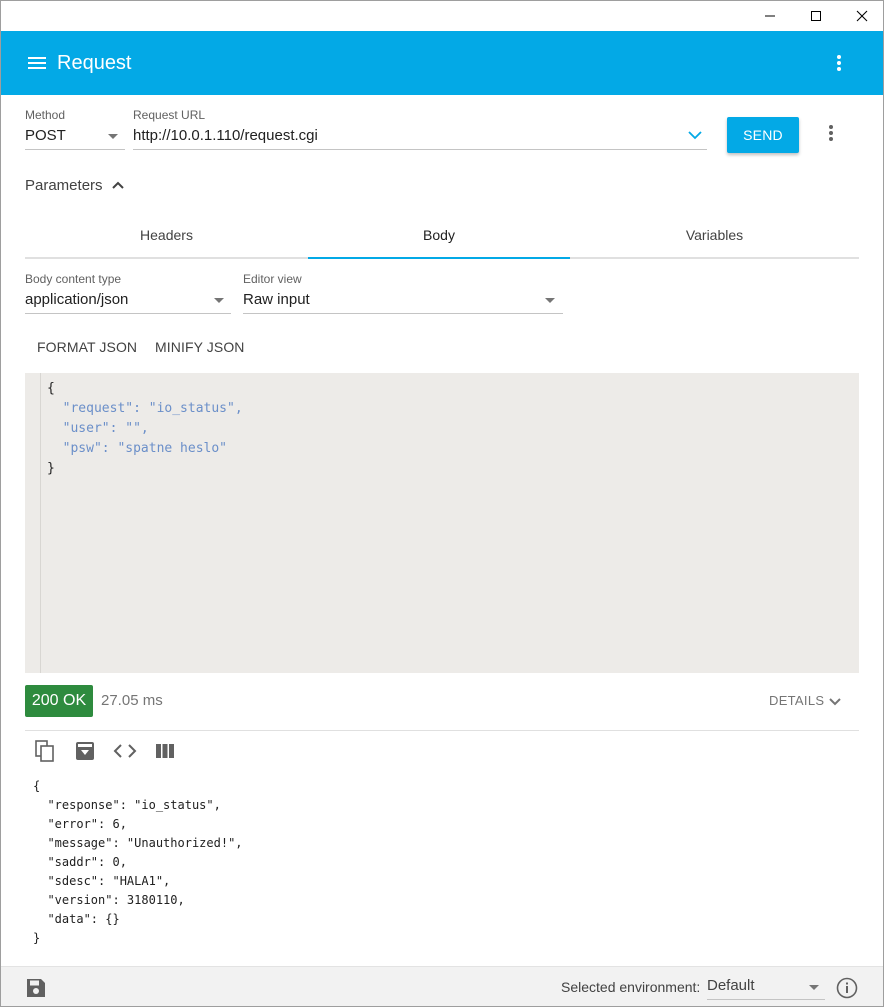  Describe the element at coordinates (166, 235) in the screenshot. I see `tab-headers: Headers` at that location.